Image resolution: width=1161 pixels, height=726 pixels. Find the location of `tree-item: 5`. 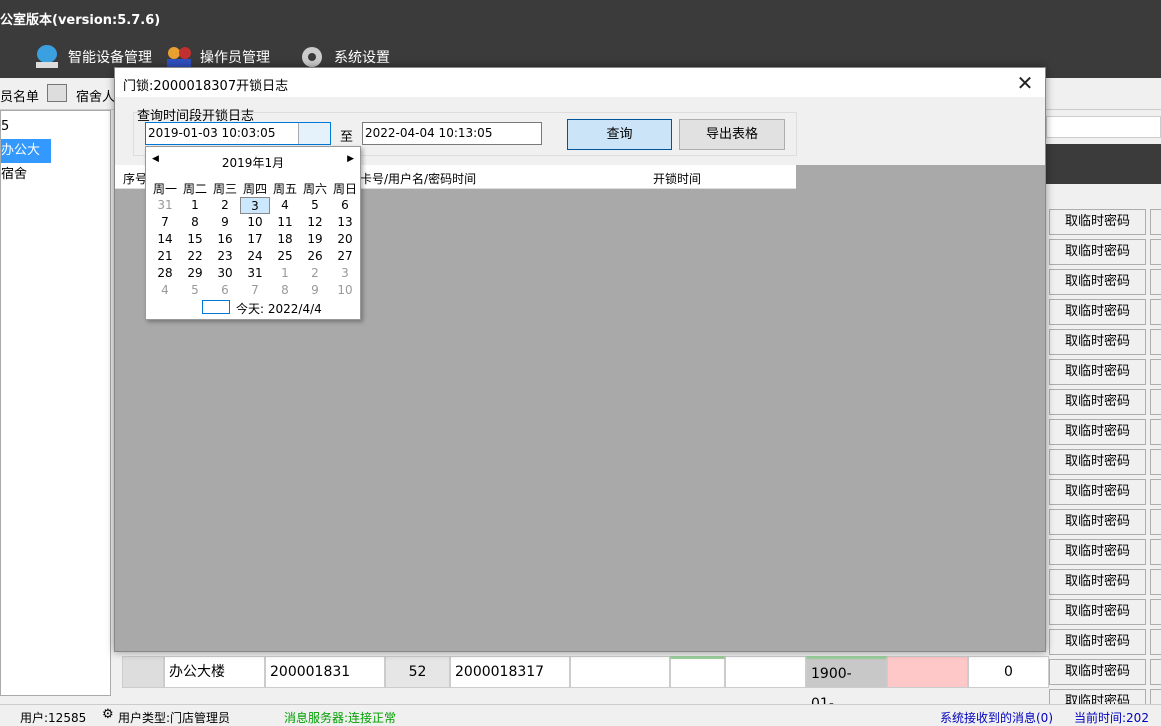

tree-item: 5 is located at coordinates (55, 127).